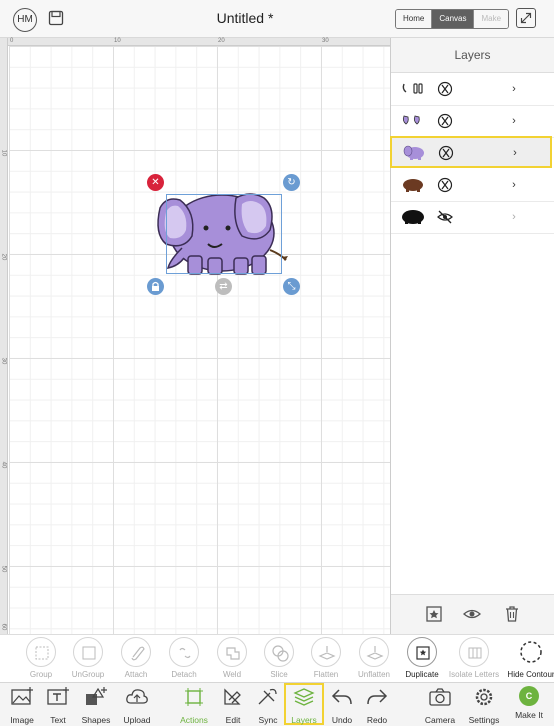  What do you see at coordinates (277, 19) in the screenshot?
I see `top-bar: HM Untitled * Home Canvas Make` at bounding box center [277, 19].